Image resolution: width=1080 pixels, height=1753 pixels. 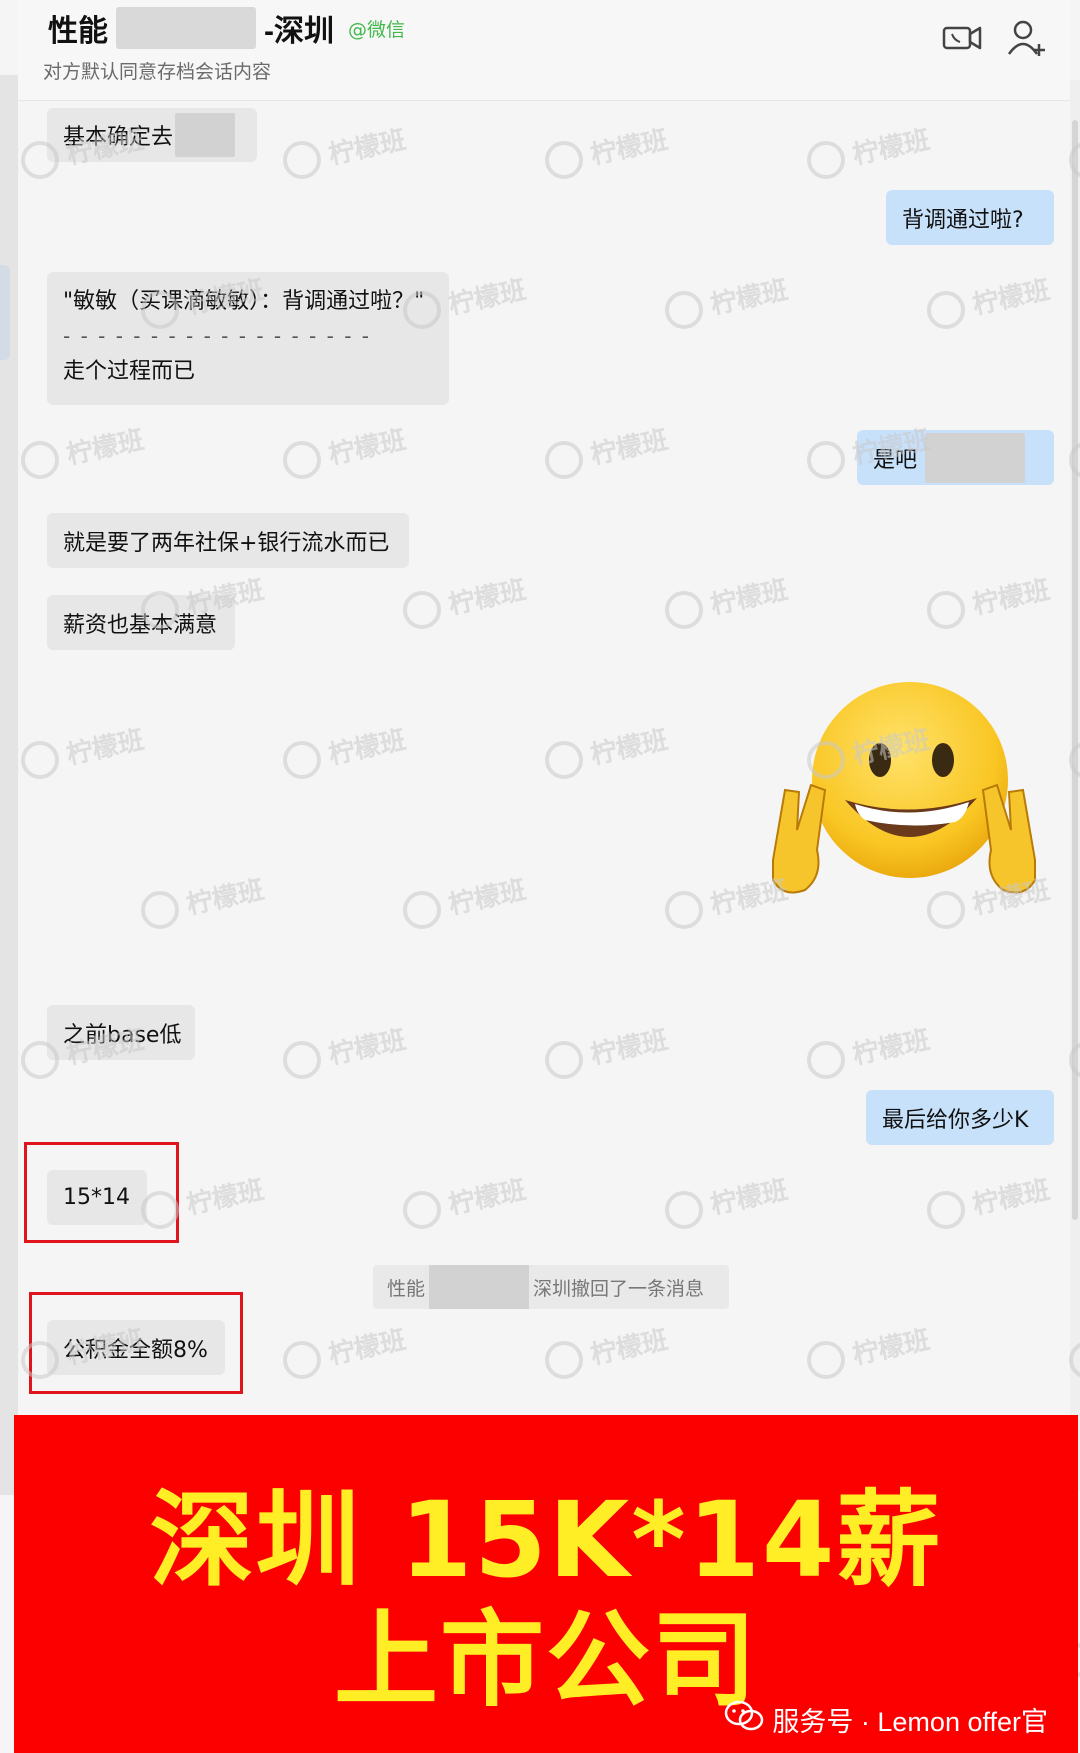 I want to click on message-text: 之前base低, so click(x=122, y=1035).